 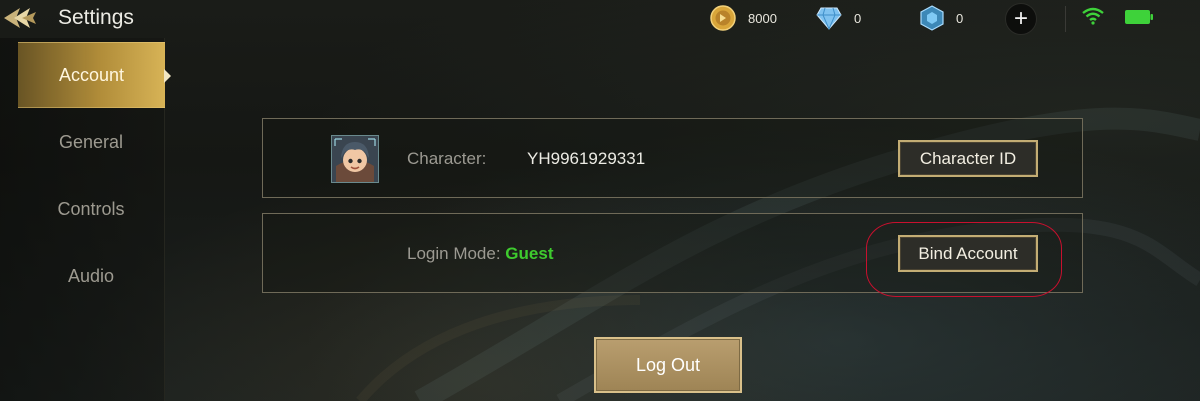 I want to click on login-mode-panel: Login Mode: Guest Bind Account, so click(x=672, y=253).